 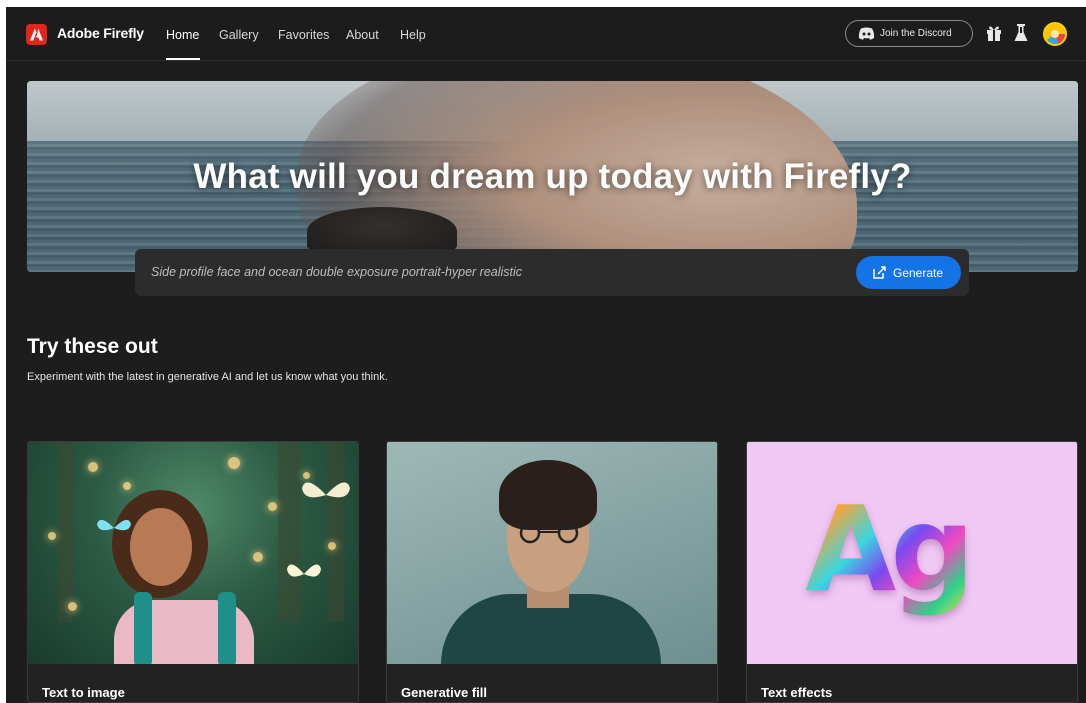 I want to click on card-label: Generative fill, so click(x=444, y=692).